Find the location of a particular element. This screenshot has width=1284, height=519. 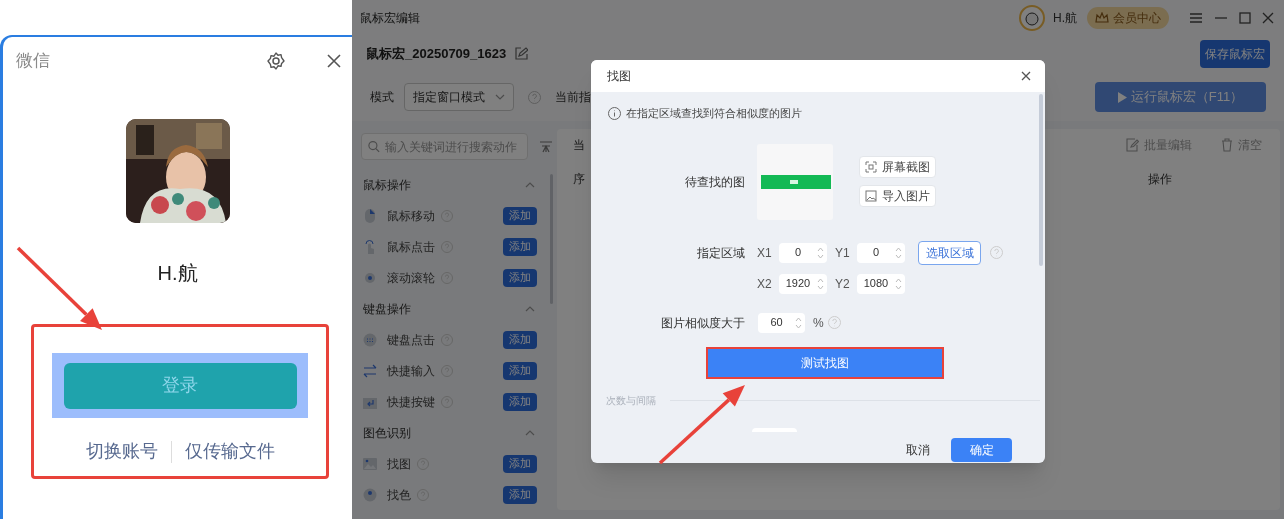

search-icon is located at coordinates (374, 146).